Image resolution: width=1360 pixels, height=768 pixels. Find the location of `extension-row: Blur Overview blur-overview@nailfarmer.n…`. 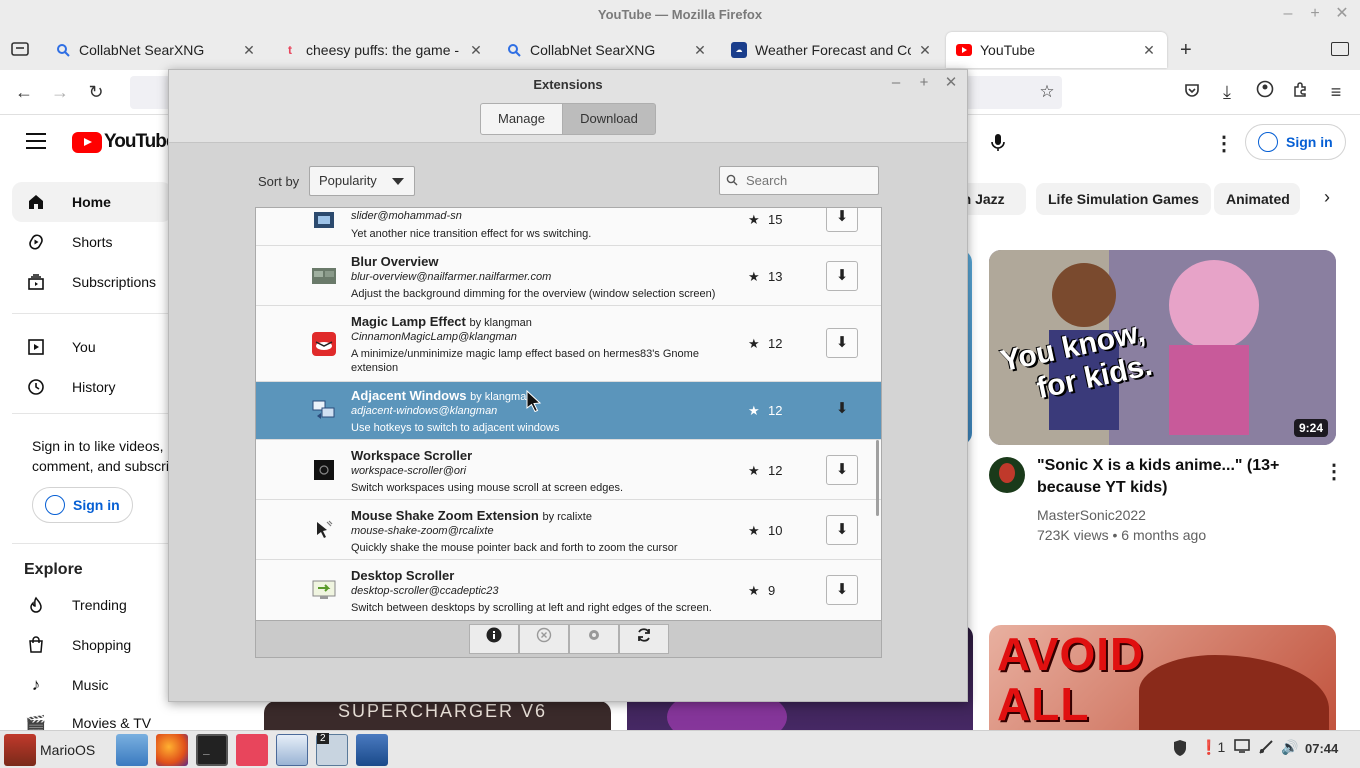

extension-row: Blur Overview blur-overview@nailfarmer.n… is located at coordinates (568, 276).